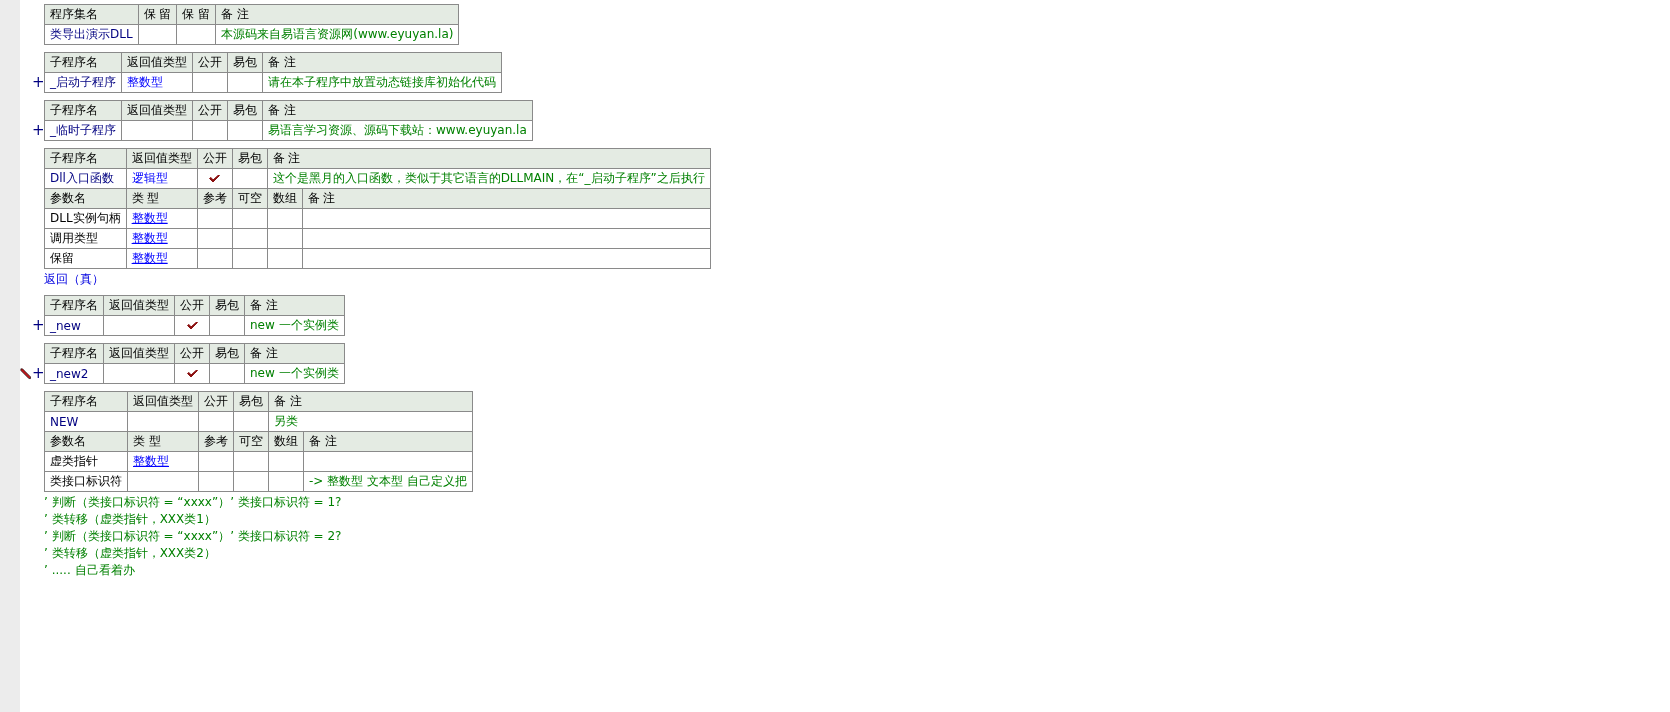 This screenshot has height=712, width=1670. What do you see at coordinates (370, 421) in the screenshot?
I see `table-cell: 另类` at bounding box center [370, 421].